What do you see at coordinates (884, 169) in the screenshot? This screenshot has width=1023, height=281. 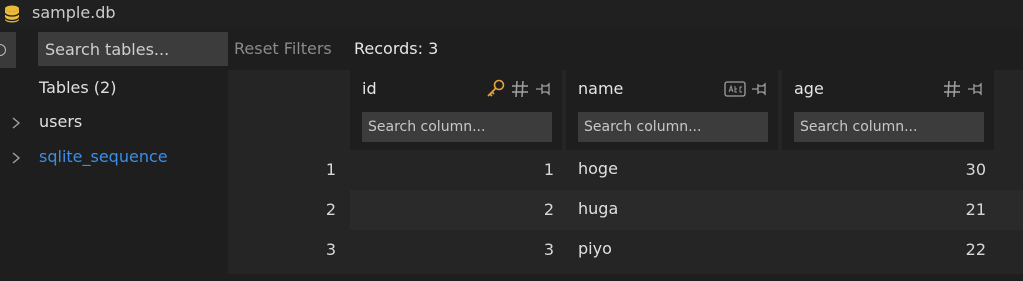 I see `cell-age: 30` at bounding box center [884, 169].